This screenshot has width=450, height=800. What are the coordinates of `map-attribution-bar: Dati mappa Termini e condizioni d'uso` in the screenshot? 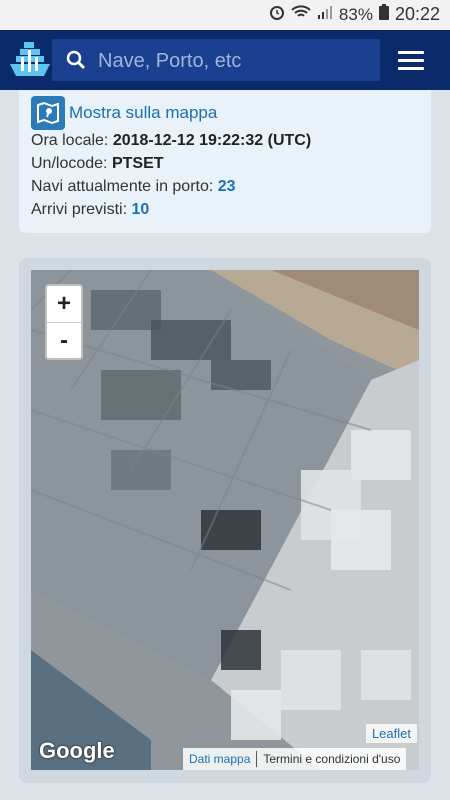 It's located at (295, 759).